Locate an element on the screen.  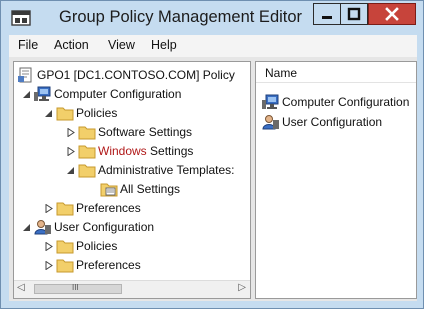
tree-label: Windows Settings is located at coordinates (145, 151).